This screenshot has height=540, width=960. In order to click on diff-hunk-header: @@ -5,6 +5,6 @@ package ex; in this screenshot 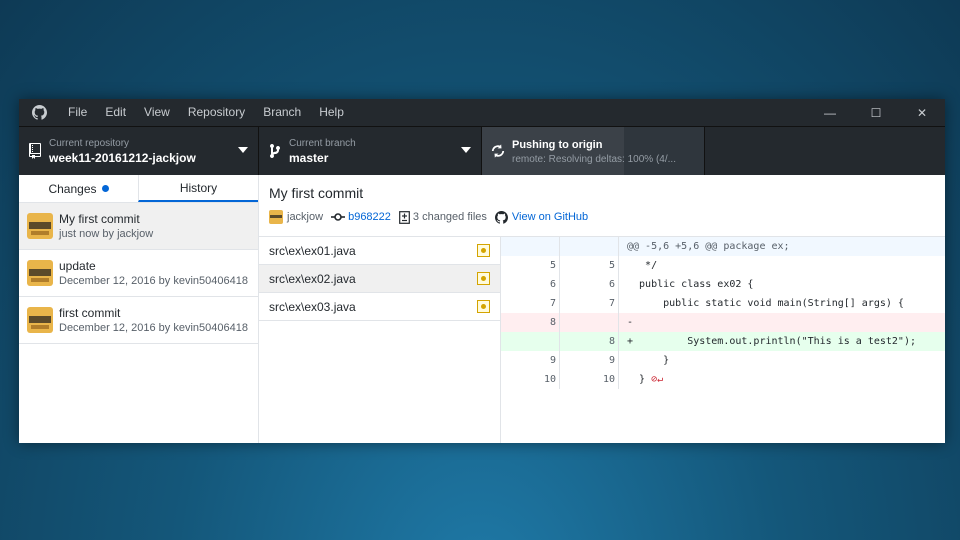, I will do `click(723, 246)`.